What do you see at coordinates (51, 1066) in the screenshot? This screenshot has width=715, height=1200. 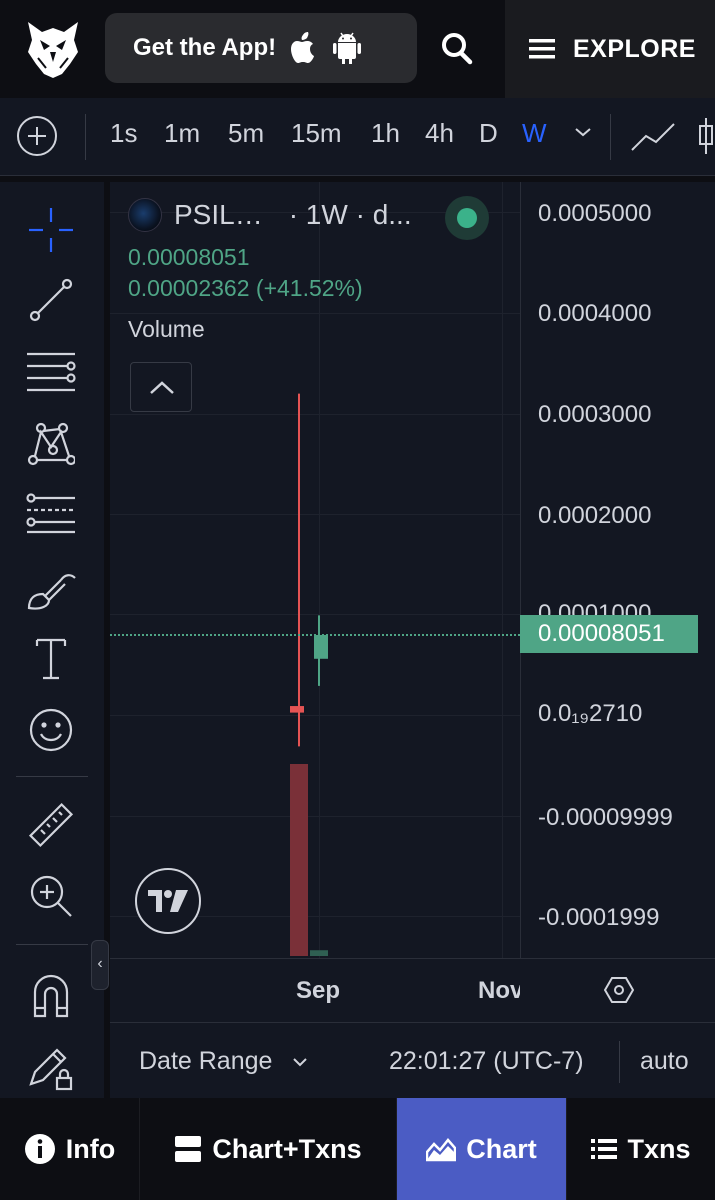 I see `lock-drawings-icon` at bounding box center [51, 1066].